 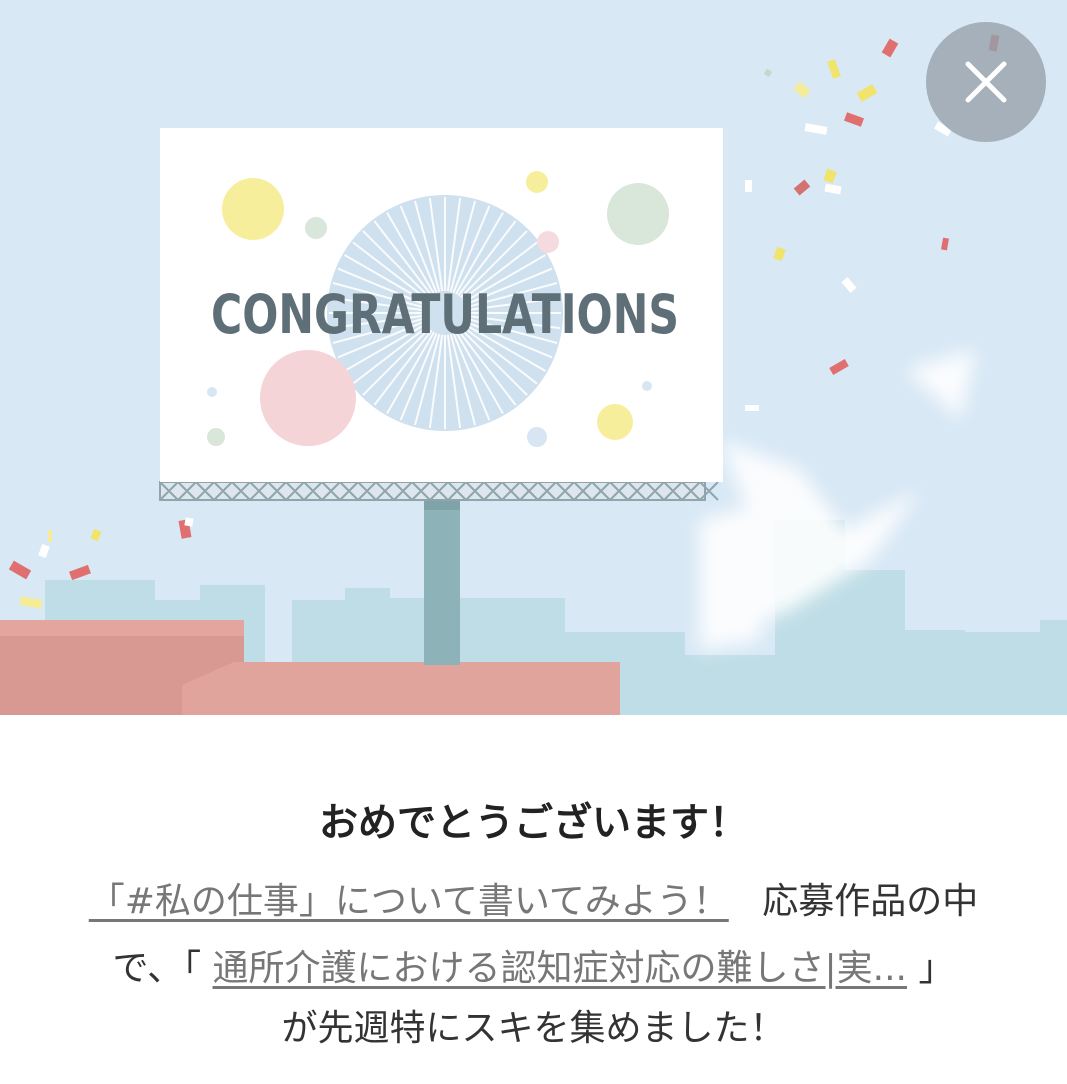 I want to click on message-text: で、「, so click(x=157, y=968).